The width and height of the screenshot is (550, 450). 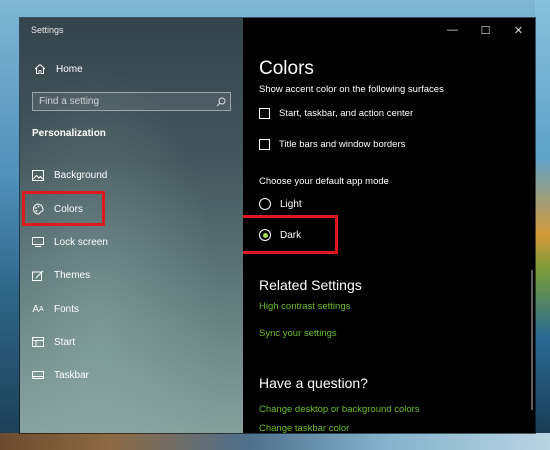 What do you see at coordinates (339, 409) in the screenshot?
I see `change-background-colors-link: Change desktop or background colors` at bounding box center [339, 409].